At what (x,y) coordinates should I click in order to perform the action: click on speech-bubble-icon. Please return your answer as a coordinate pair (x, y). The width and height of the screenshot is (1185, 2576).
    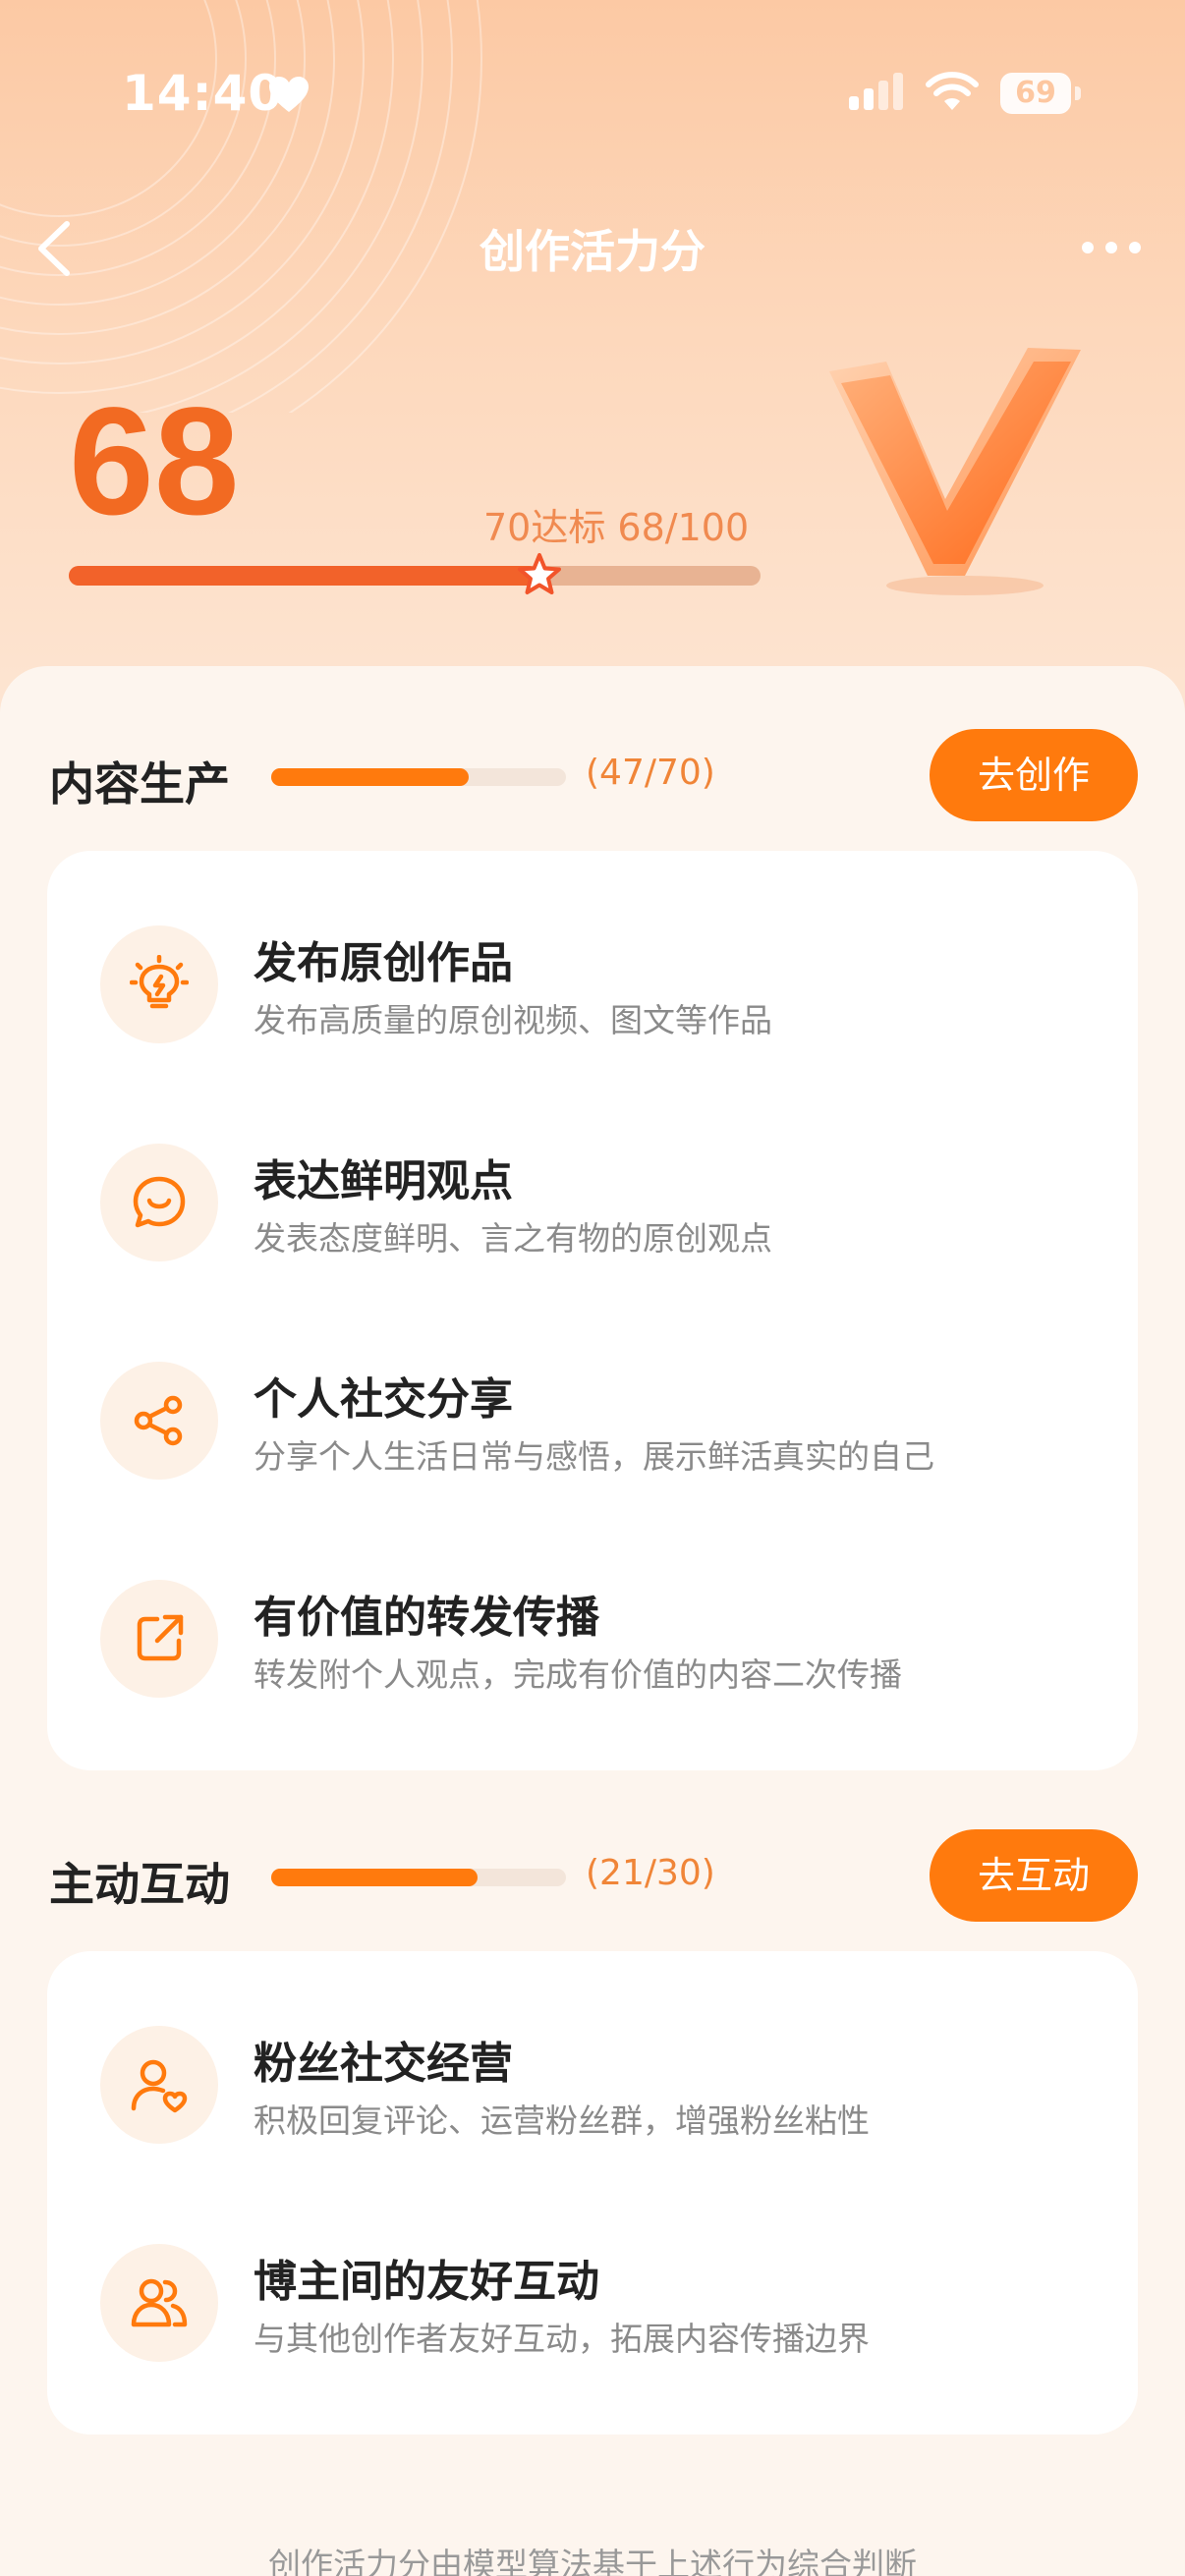
    Looking at the image, I should click on (160, 1202).